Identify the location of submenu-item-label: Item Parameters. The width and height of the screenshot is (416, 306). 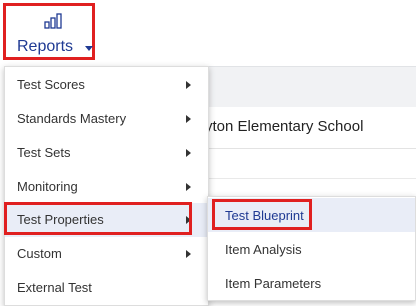
(273, 283).